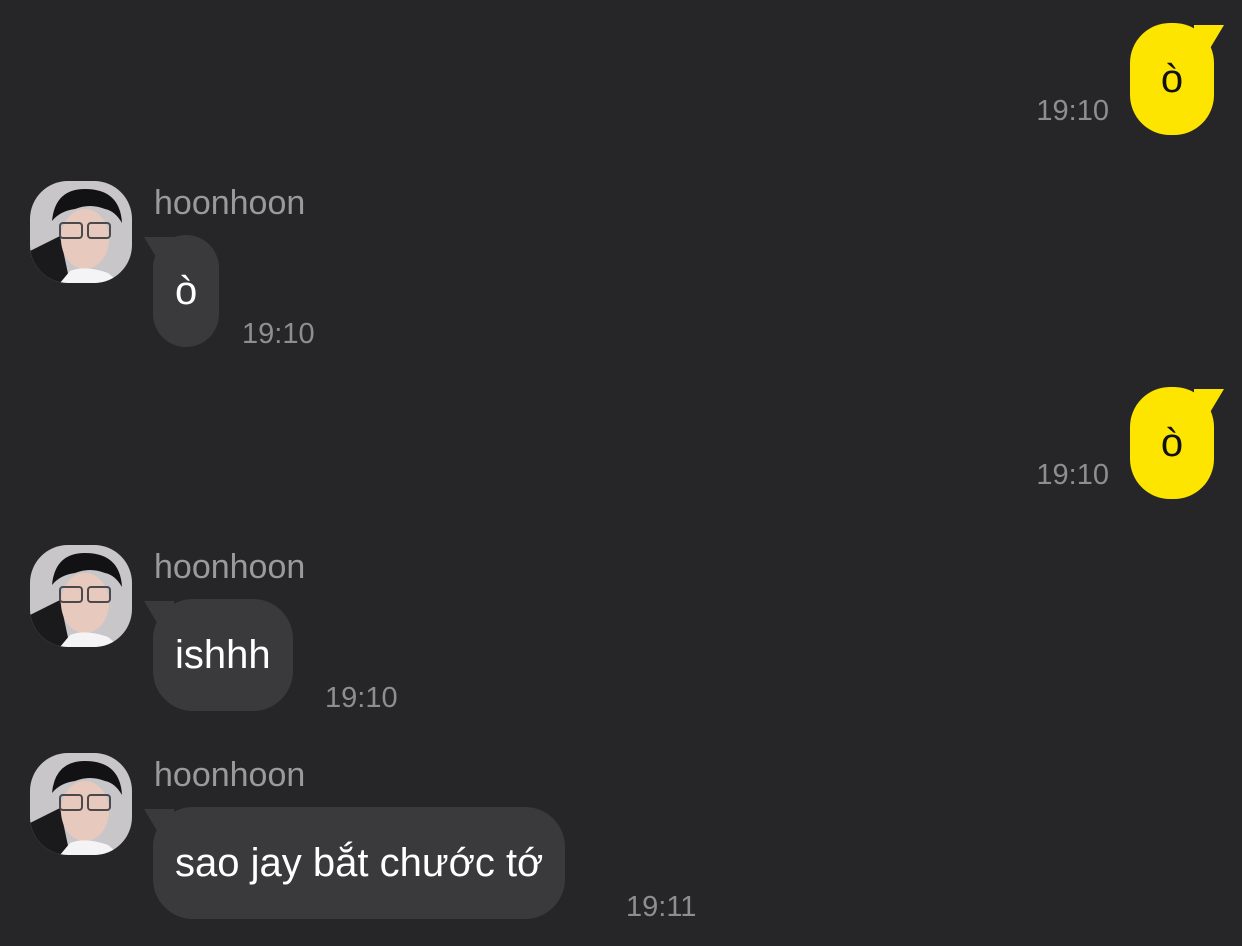 The image size is (1242, 946). I want to click on message-bubble: sao jay bắt chước tớ, so click(359, 863).